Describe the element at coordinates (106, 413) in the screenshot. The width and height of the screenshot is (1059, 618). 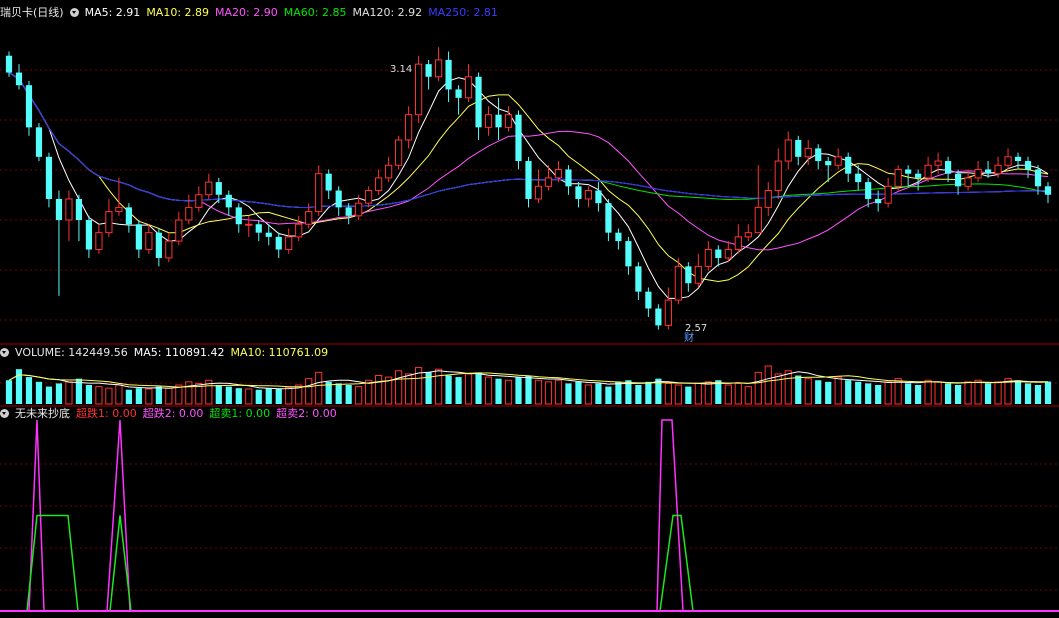
I see `s1-label: 超跌1: 0.00` at that location.